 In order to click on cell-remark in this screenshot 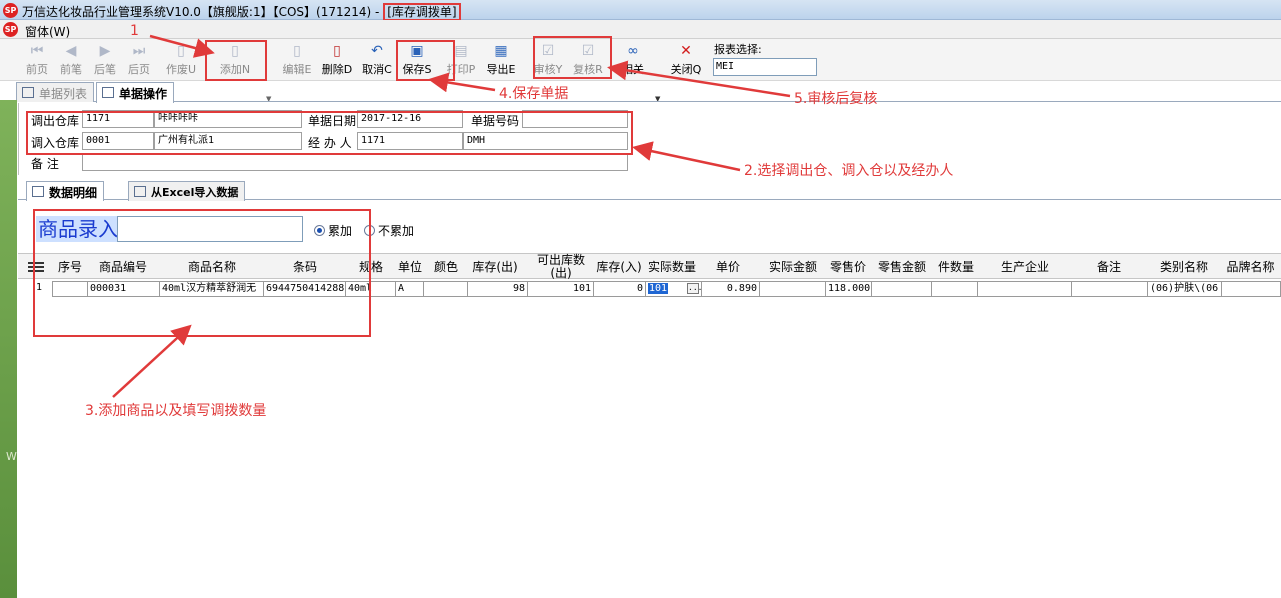, I will do `click(1110, 289)`.